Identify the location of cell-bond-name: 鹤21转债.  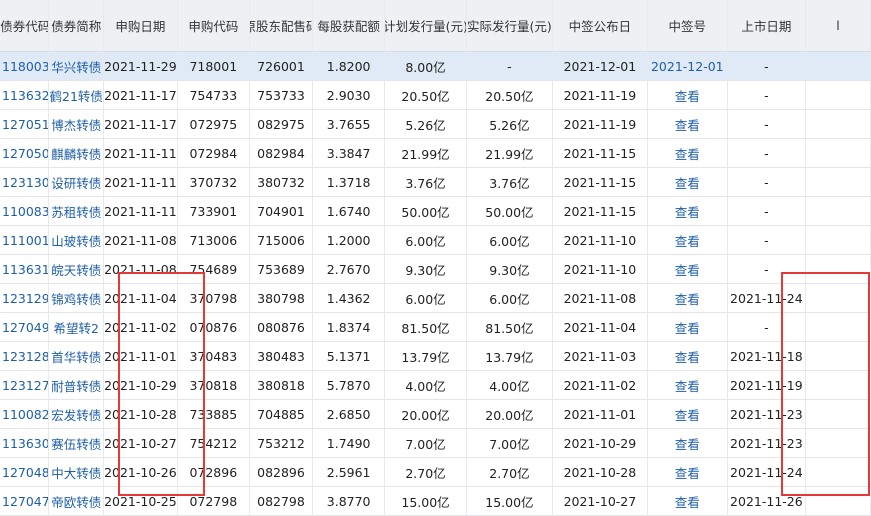
(76, 95).